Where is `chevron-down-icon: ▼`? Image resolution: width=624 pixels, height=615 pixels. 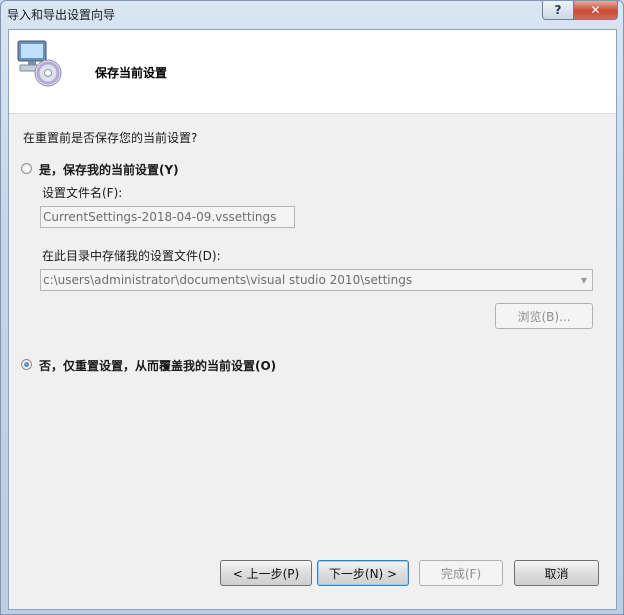
chevron-down-icon: ▼ is located at coordinates (584, 280).